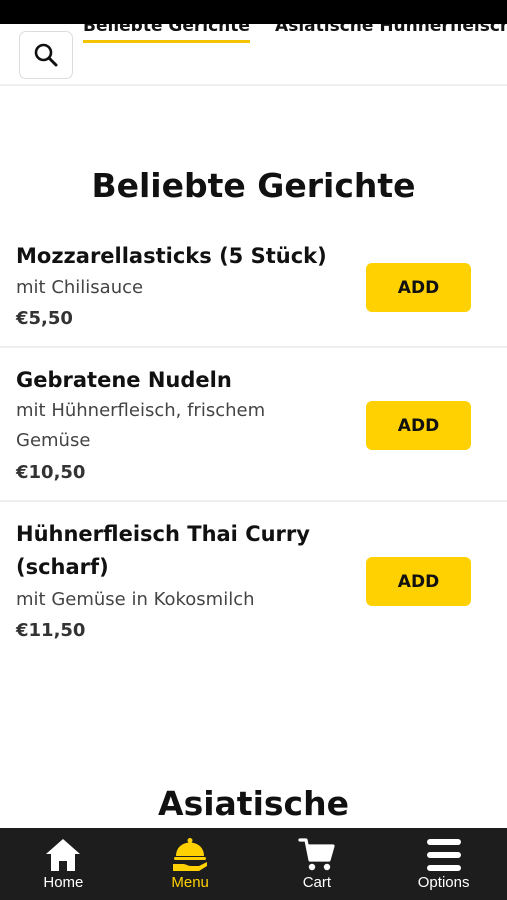  I want to click on nav-label: Cart, so click(317, 882).